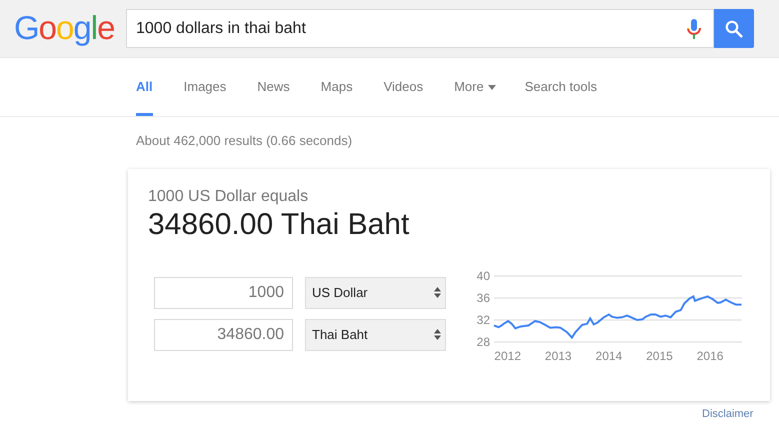  Describe the element at coordinates (475, 87) in the screenshot. I see `more-menu: More` at that location.